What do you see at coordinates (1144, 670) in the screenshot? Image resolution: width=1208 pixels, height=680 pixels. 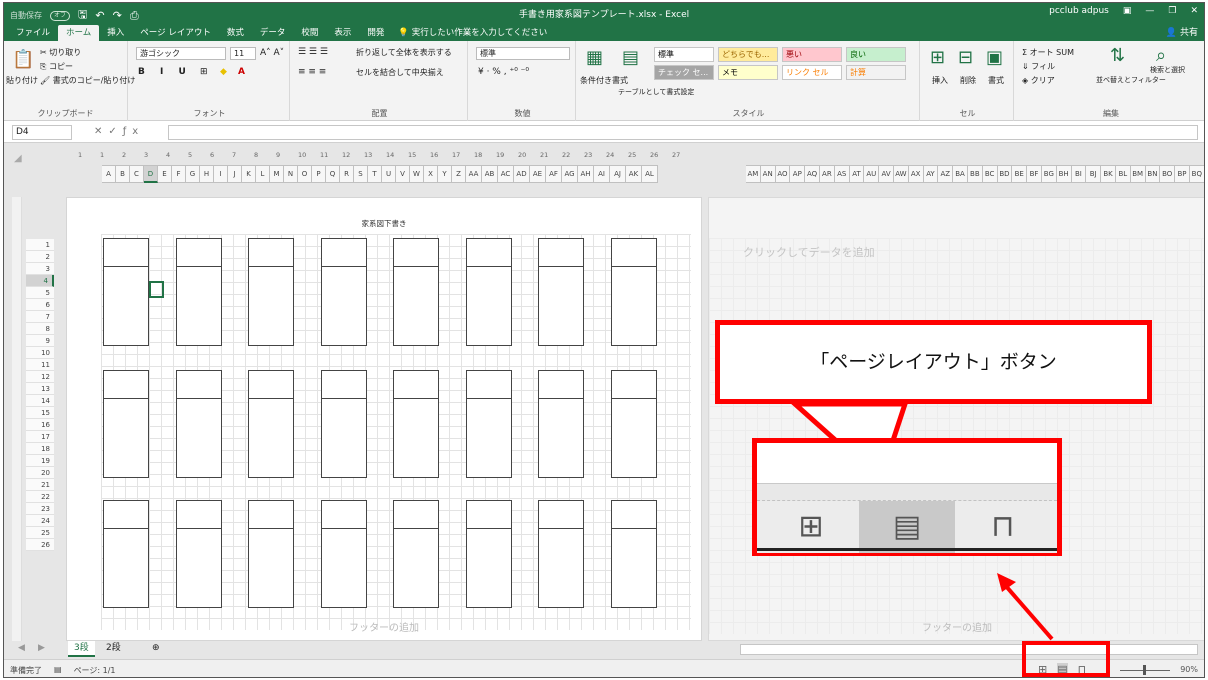 I see `zoom-slider-thumb` at bounding box center [1144, 670].